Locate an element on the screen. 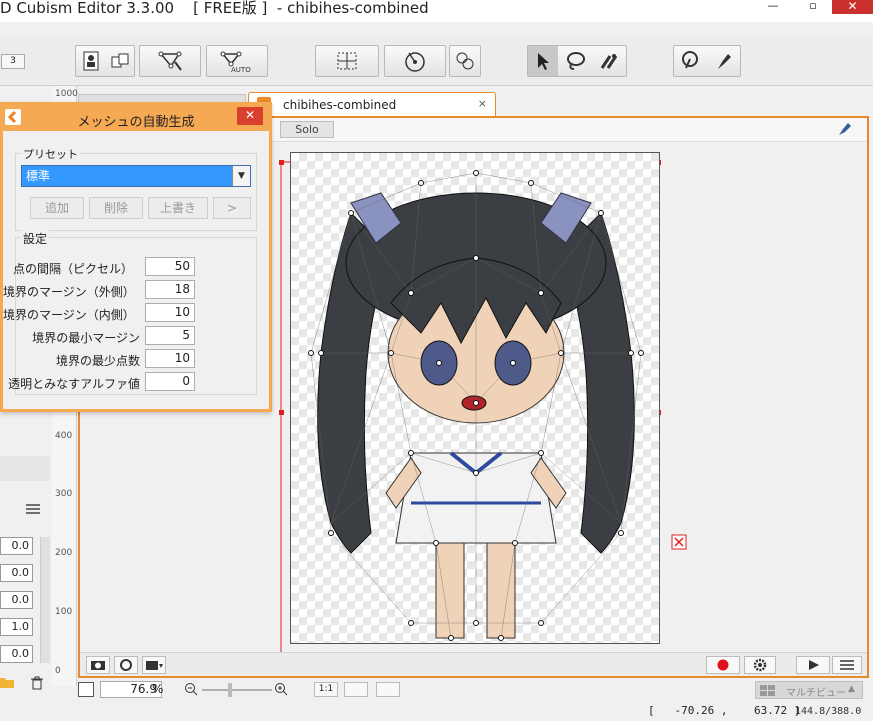  maximize-button: ▫ is located at coordinates (813, 7).